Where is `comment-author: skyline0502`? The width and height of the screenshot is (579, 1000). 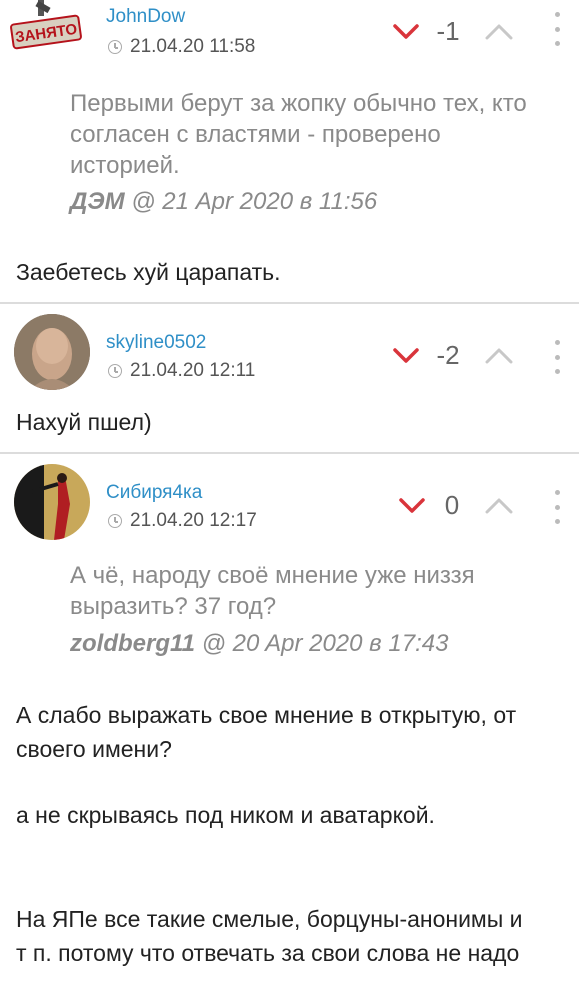
comment-author: skyline0502 is located at coordinates (156, 343).